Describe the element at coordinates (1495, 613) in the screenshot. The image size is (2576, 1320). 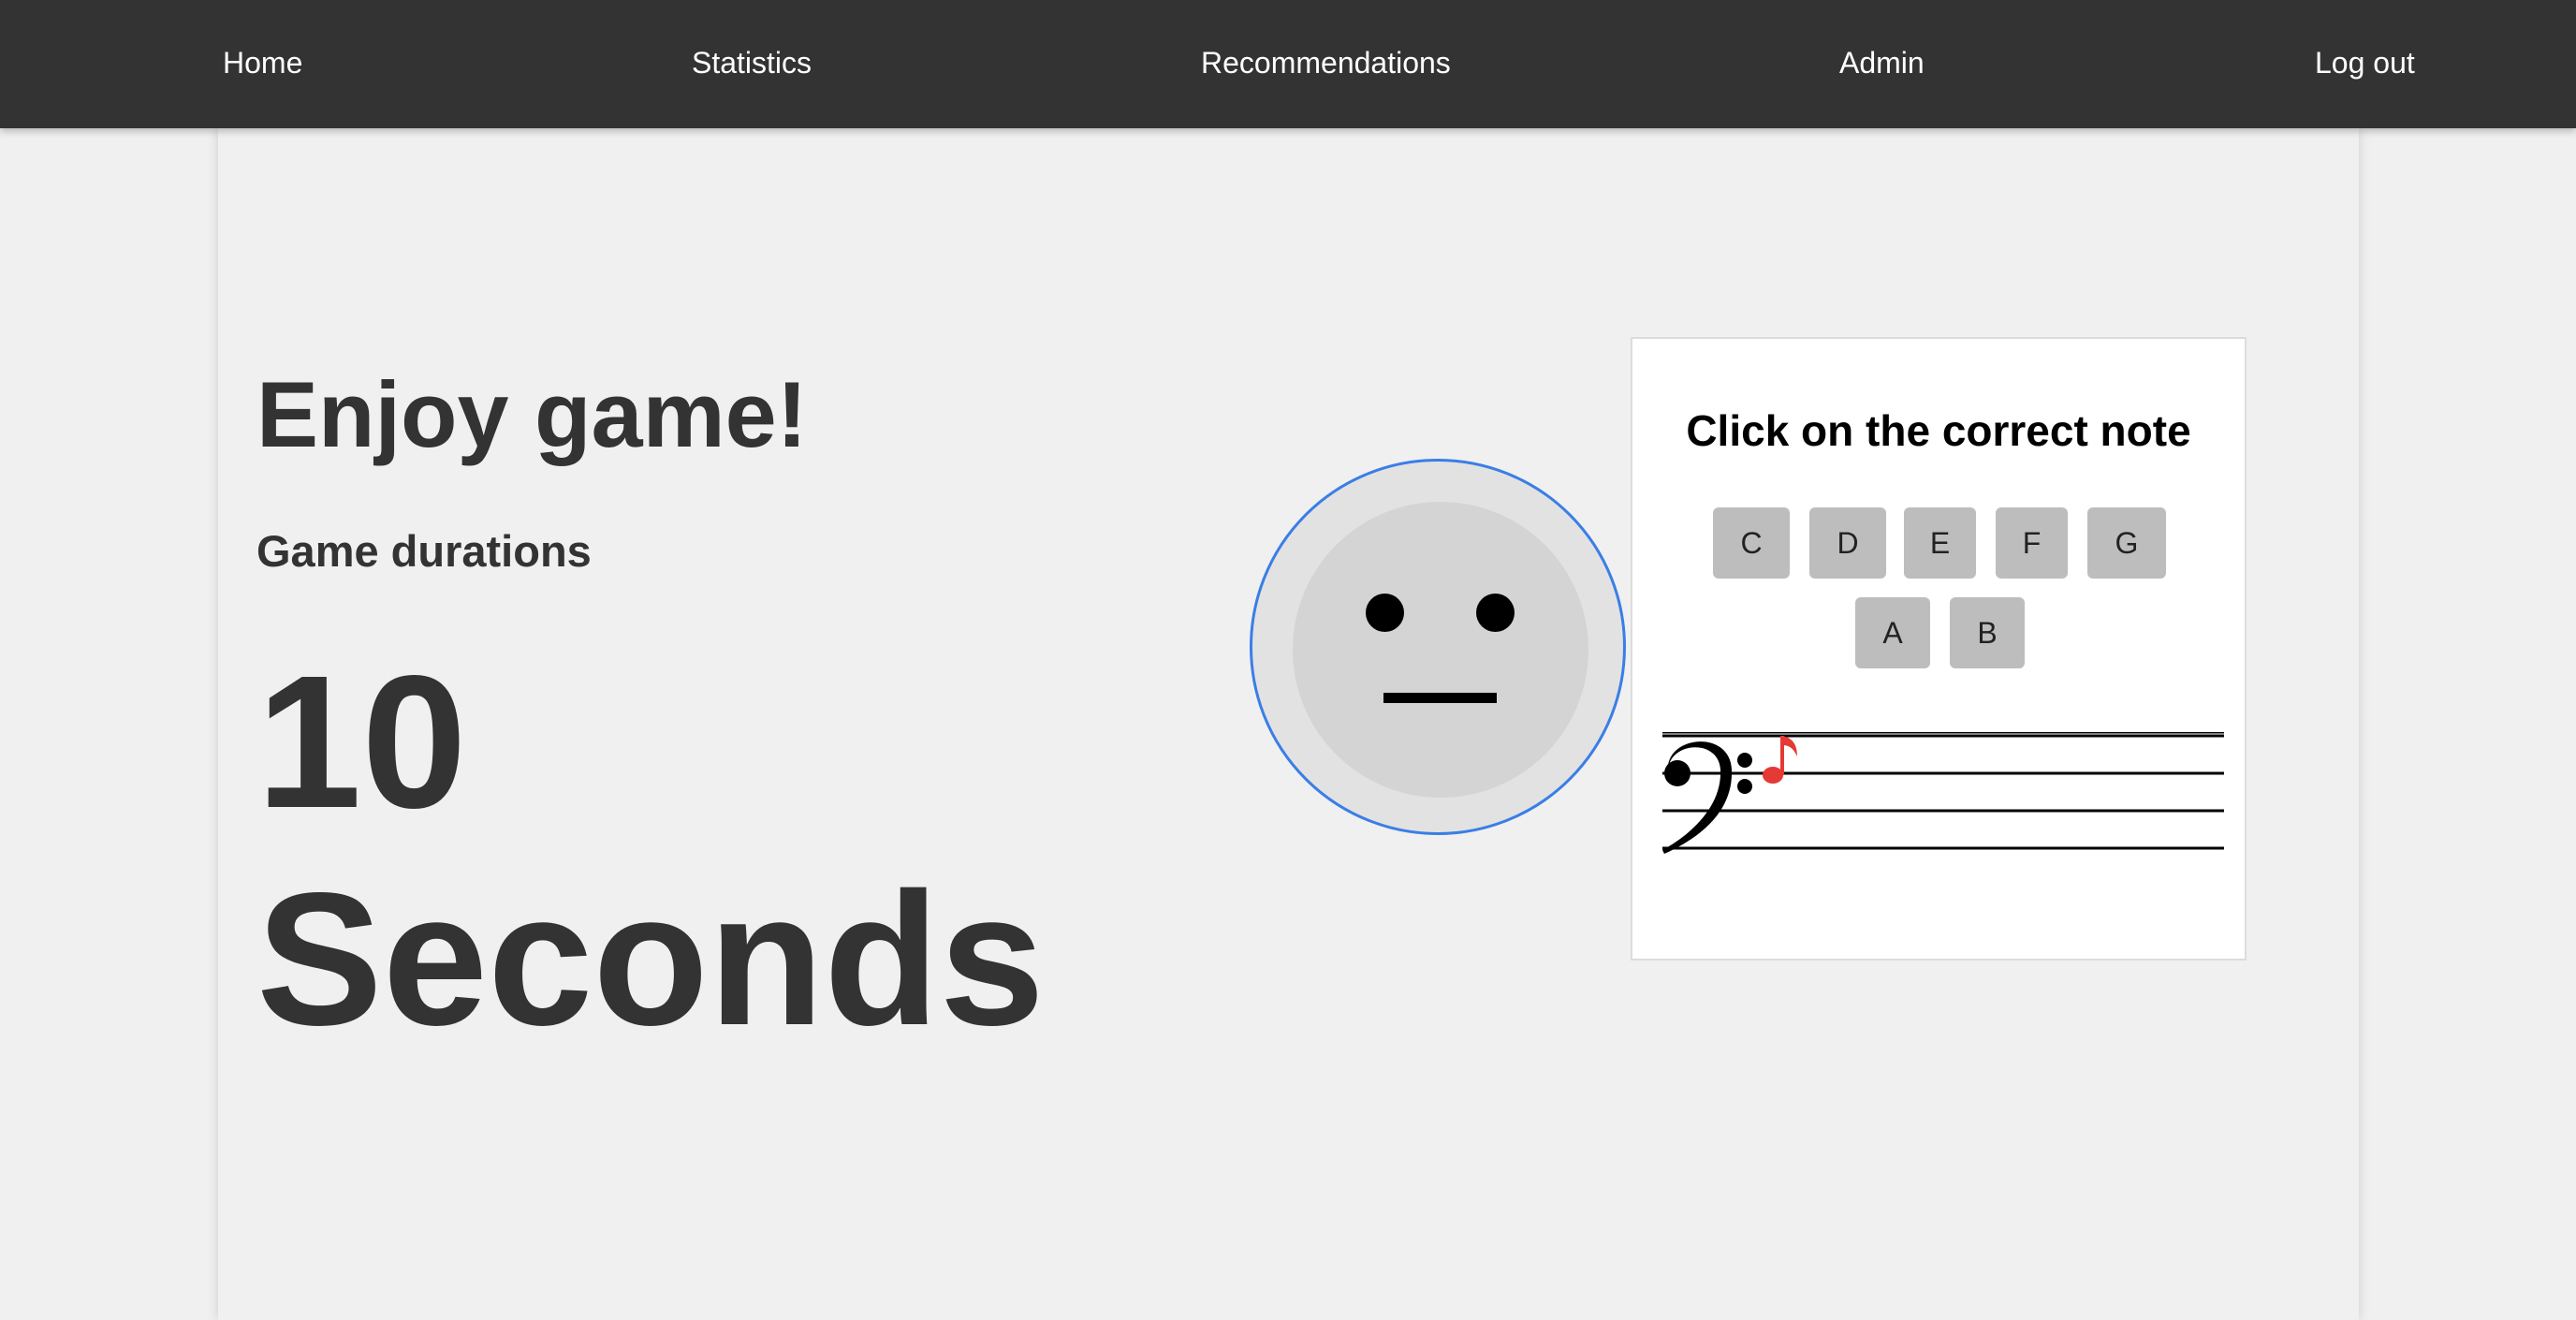
I see `right-eye` at that location.